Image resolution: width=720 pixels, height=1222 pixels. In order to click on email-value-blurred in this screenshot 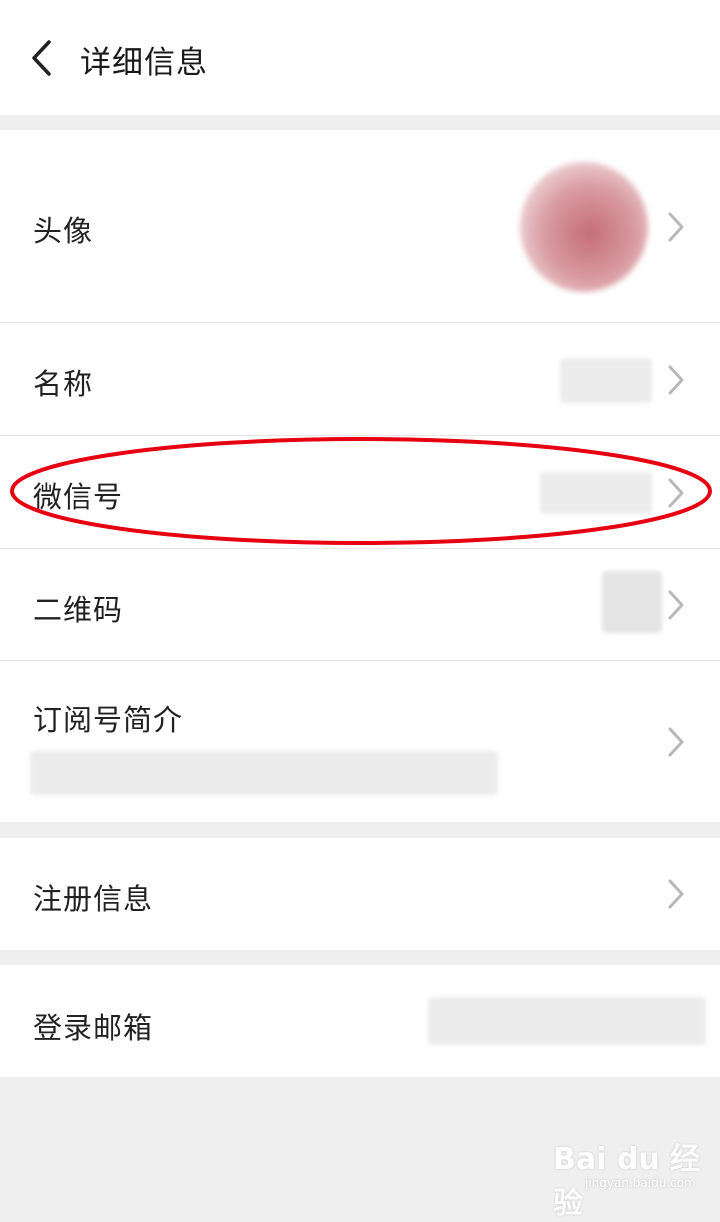, I will do `click(567, 1021)`.